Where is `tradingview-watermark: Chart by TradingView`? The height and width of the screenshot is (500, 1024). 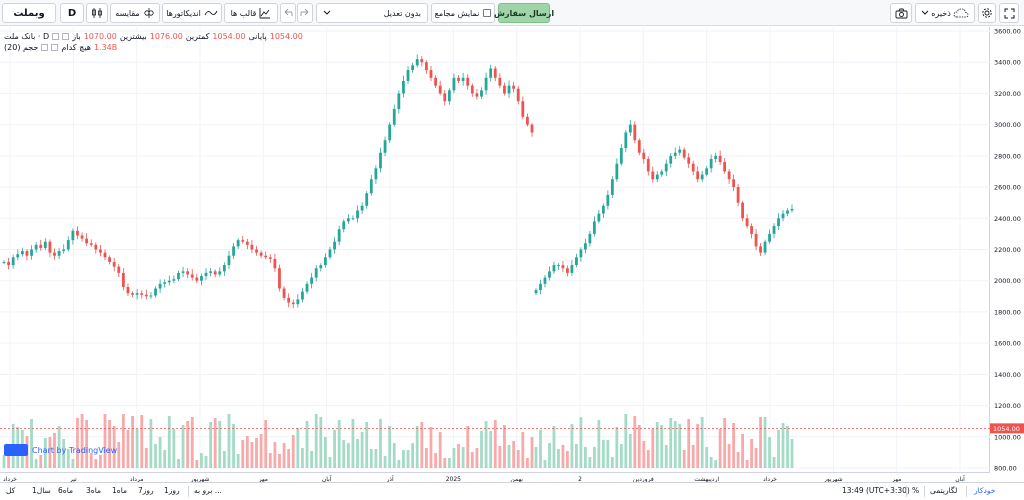 tradingview-watermark: Chart by TradingView is located at coordinates (60, 450).